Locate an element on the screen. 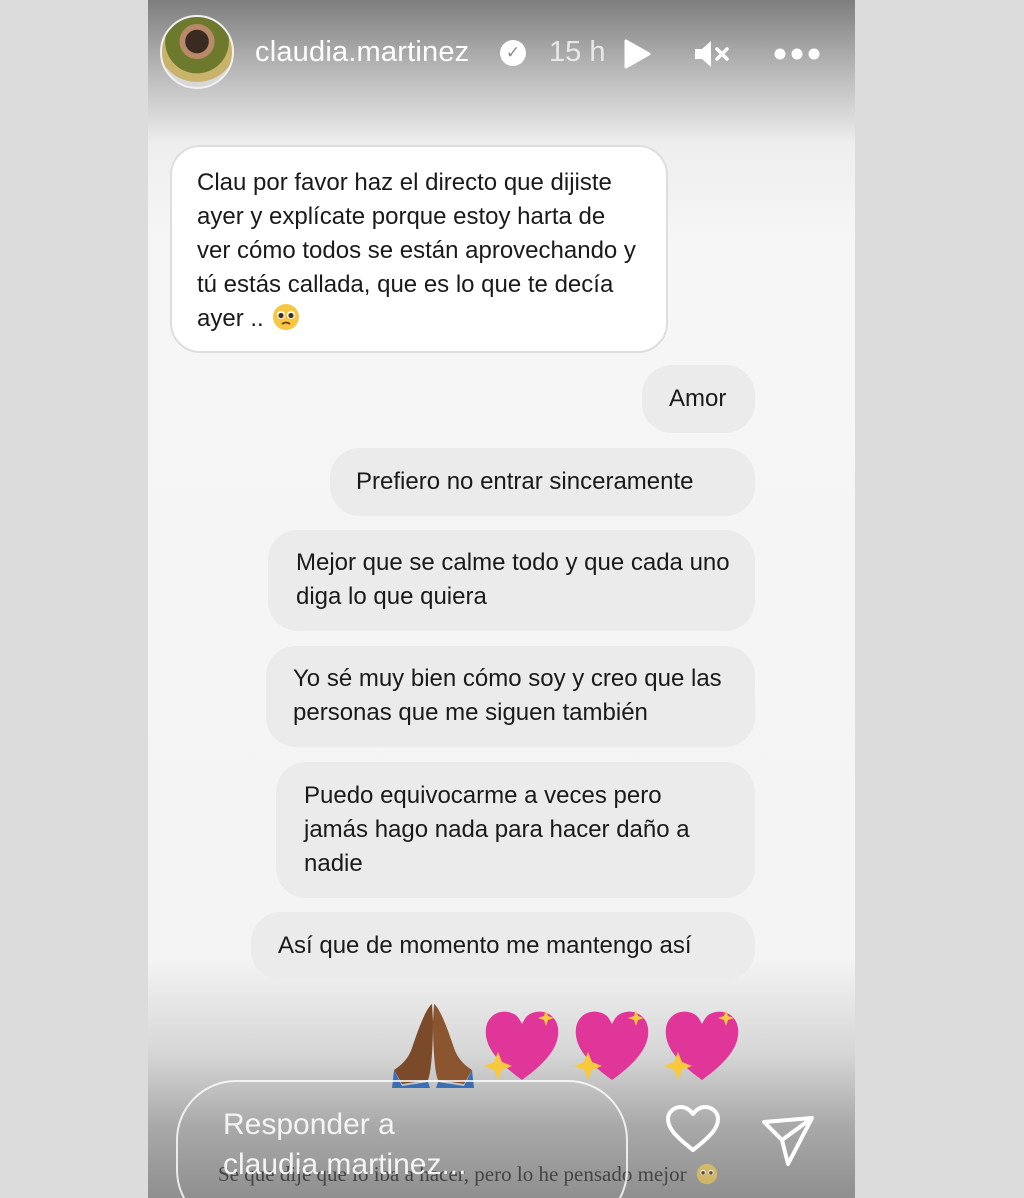 The height and width of the screenshot is (1198, 1024). left-background is located at coordinates (74, 599).